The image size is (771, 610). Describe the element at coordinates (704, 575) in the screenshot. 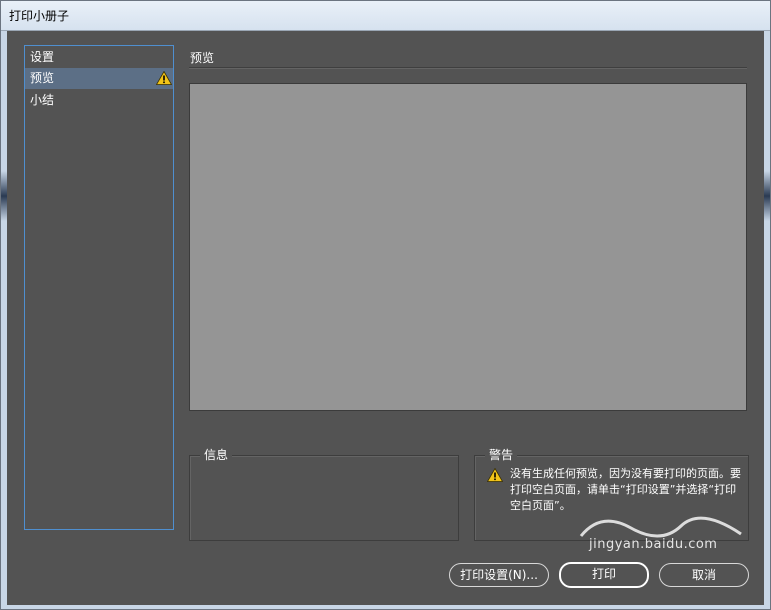

I see `cancel-button: 取消` at that location.